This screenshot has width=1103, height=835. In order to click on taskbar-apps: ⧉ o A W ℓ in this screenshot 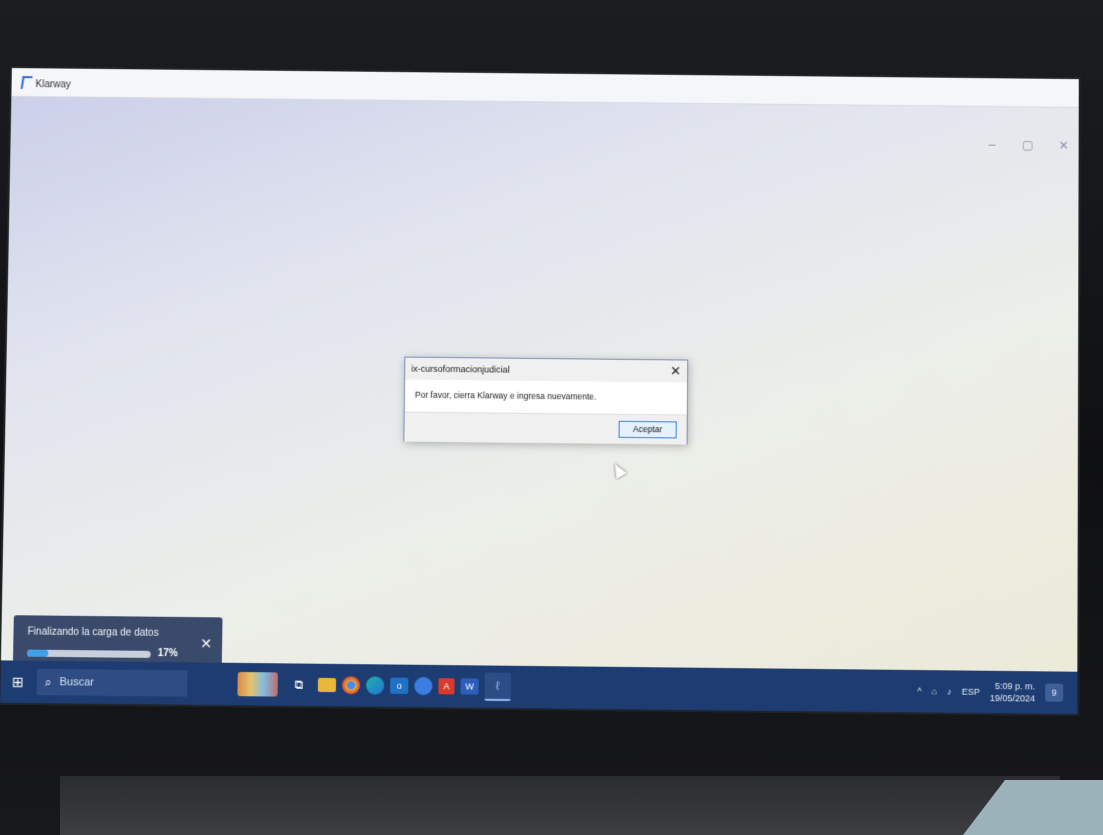, I will do `click(398, 686)`.